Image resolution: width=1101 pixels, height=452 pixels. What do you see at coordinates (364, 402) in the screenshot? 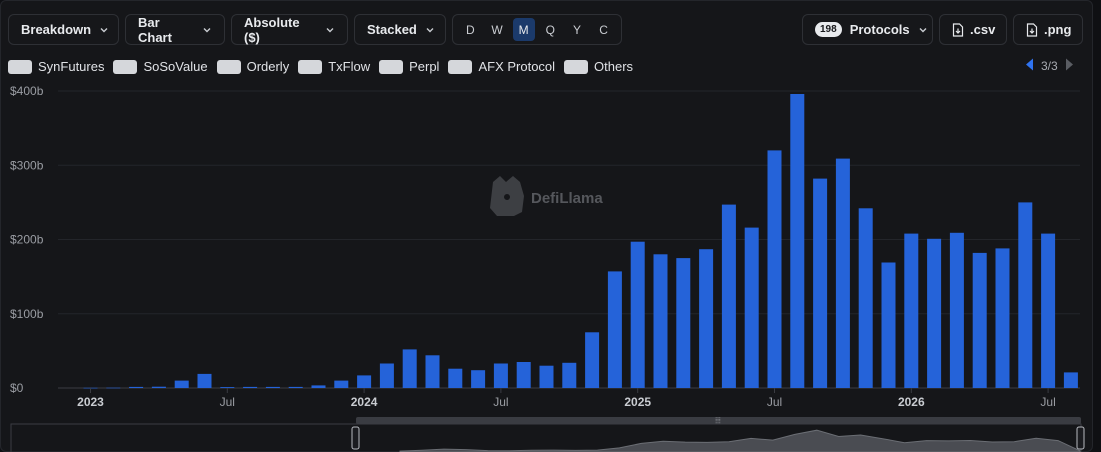
I see `x-tick-label: 2024` at bounding box center [364, 402].